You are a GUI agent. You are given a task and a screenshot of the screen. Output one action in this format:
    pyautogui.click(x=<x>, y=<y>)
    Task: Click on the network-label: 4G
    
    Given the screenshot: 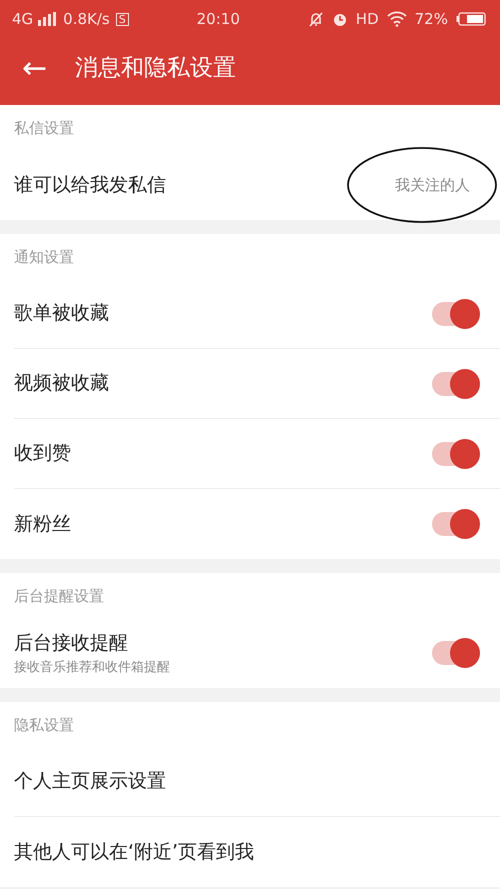 What is the action you would take?
    pyautogui.click(x=23, y=19)
    